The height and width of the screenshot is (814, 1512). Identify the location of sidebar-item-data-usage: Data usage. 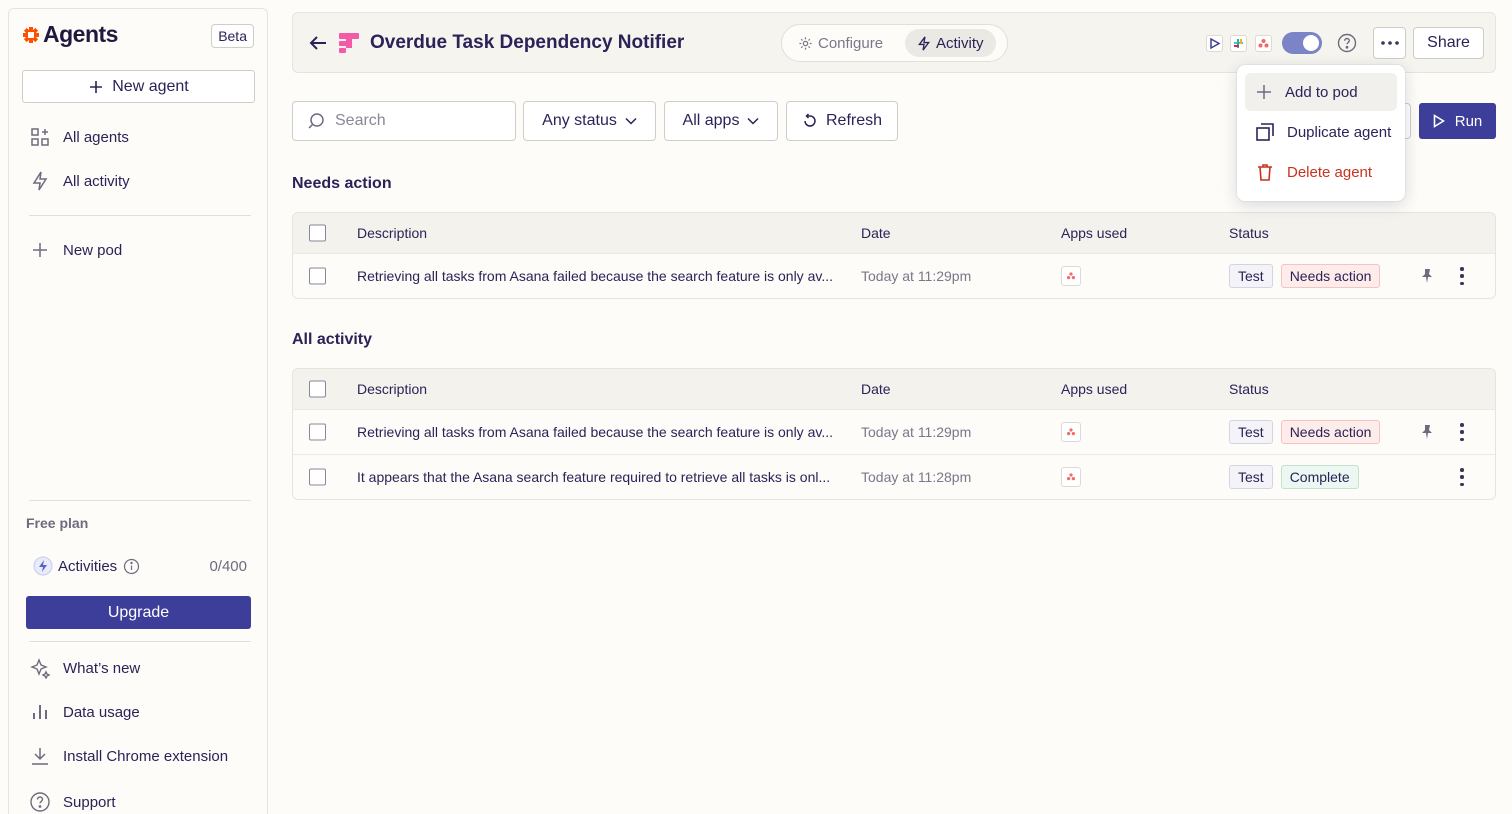
(84, 712).